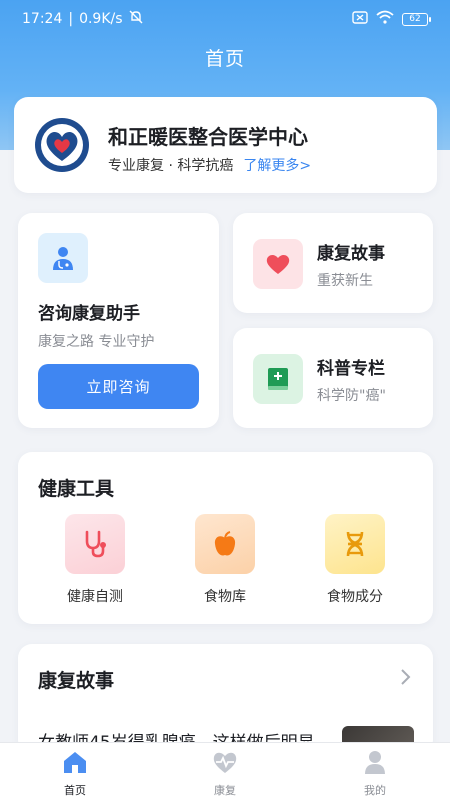  Describe the element at coordinates (351, 254) in the screenshot. I see `story-card-title: 康复故事` at that location.